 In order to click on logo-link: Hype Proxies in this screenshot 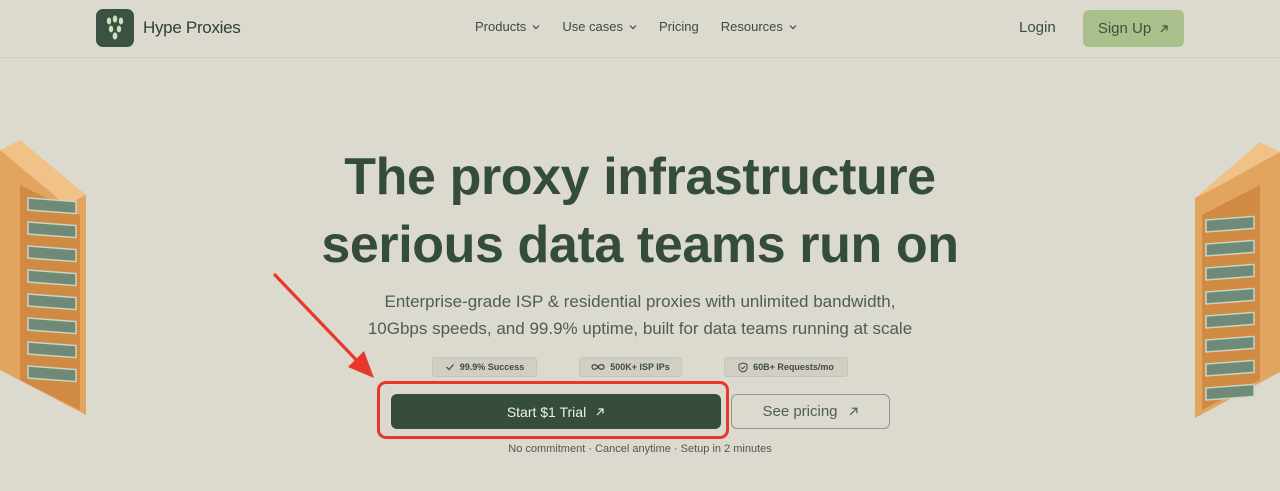, I will do `click(168, 28)`.